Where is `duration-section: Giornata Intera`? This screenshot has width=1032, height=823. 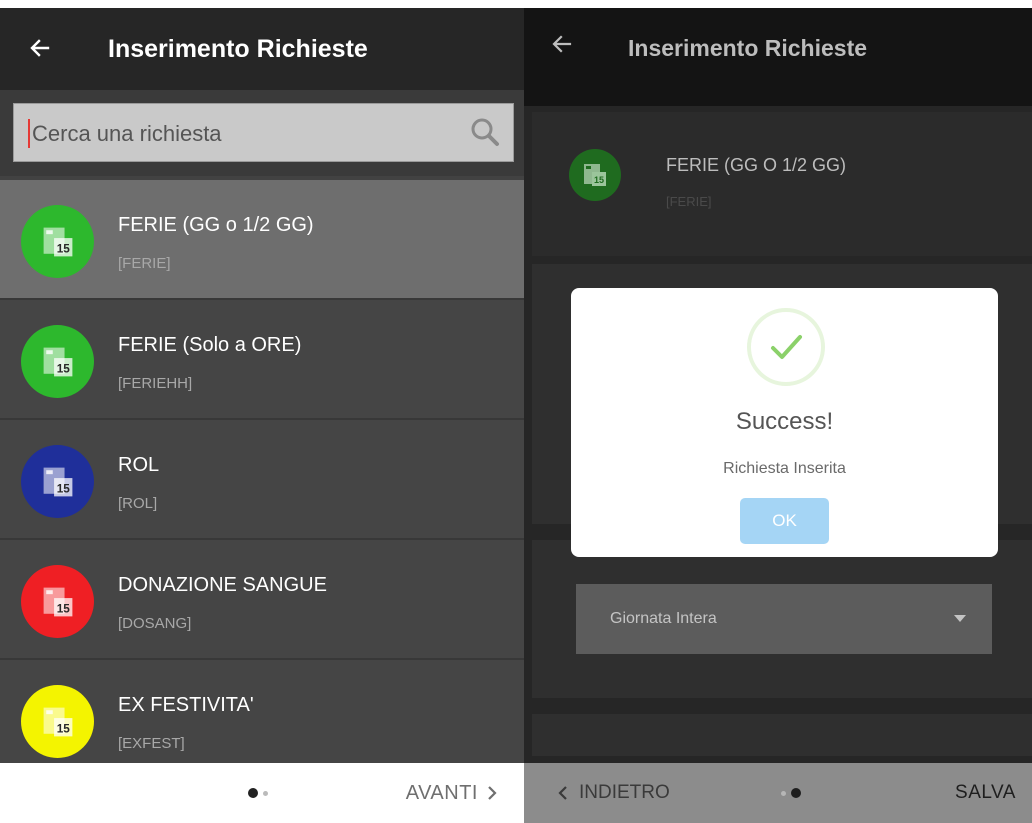
duration-section: Giornata Intera is located at coordinates (782, 619).